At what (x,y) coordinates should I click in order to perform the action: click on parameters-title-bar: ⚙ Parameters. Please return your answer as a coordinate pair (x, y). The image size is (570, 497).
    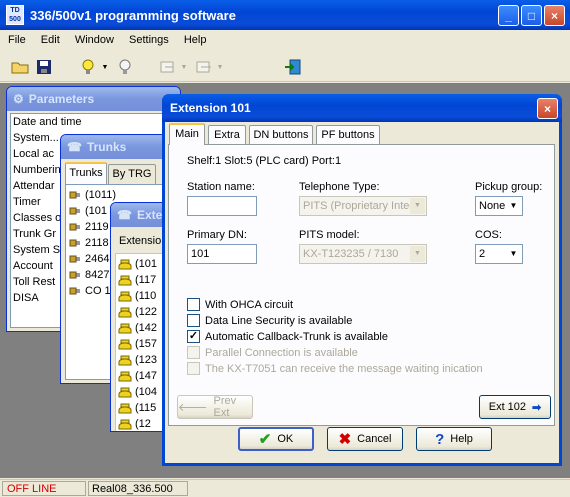
    Looking at the image, I should click on (93, 99).